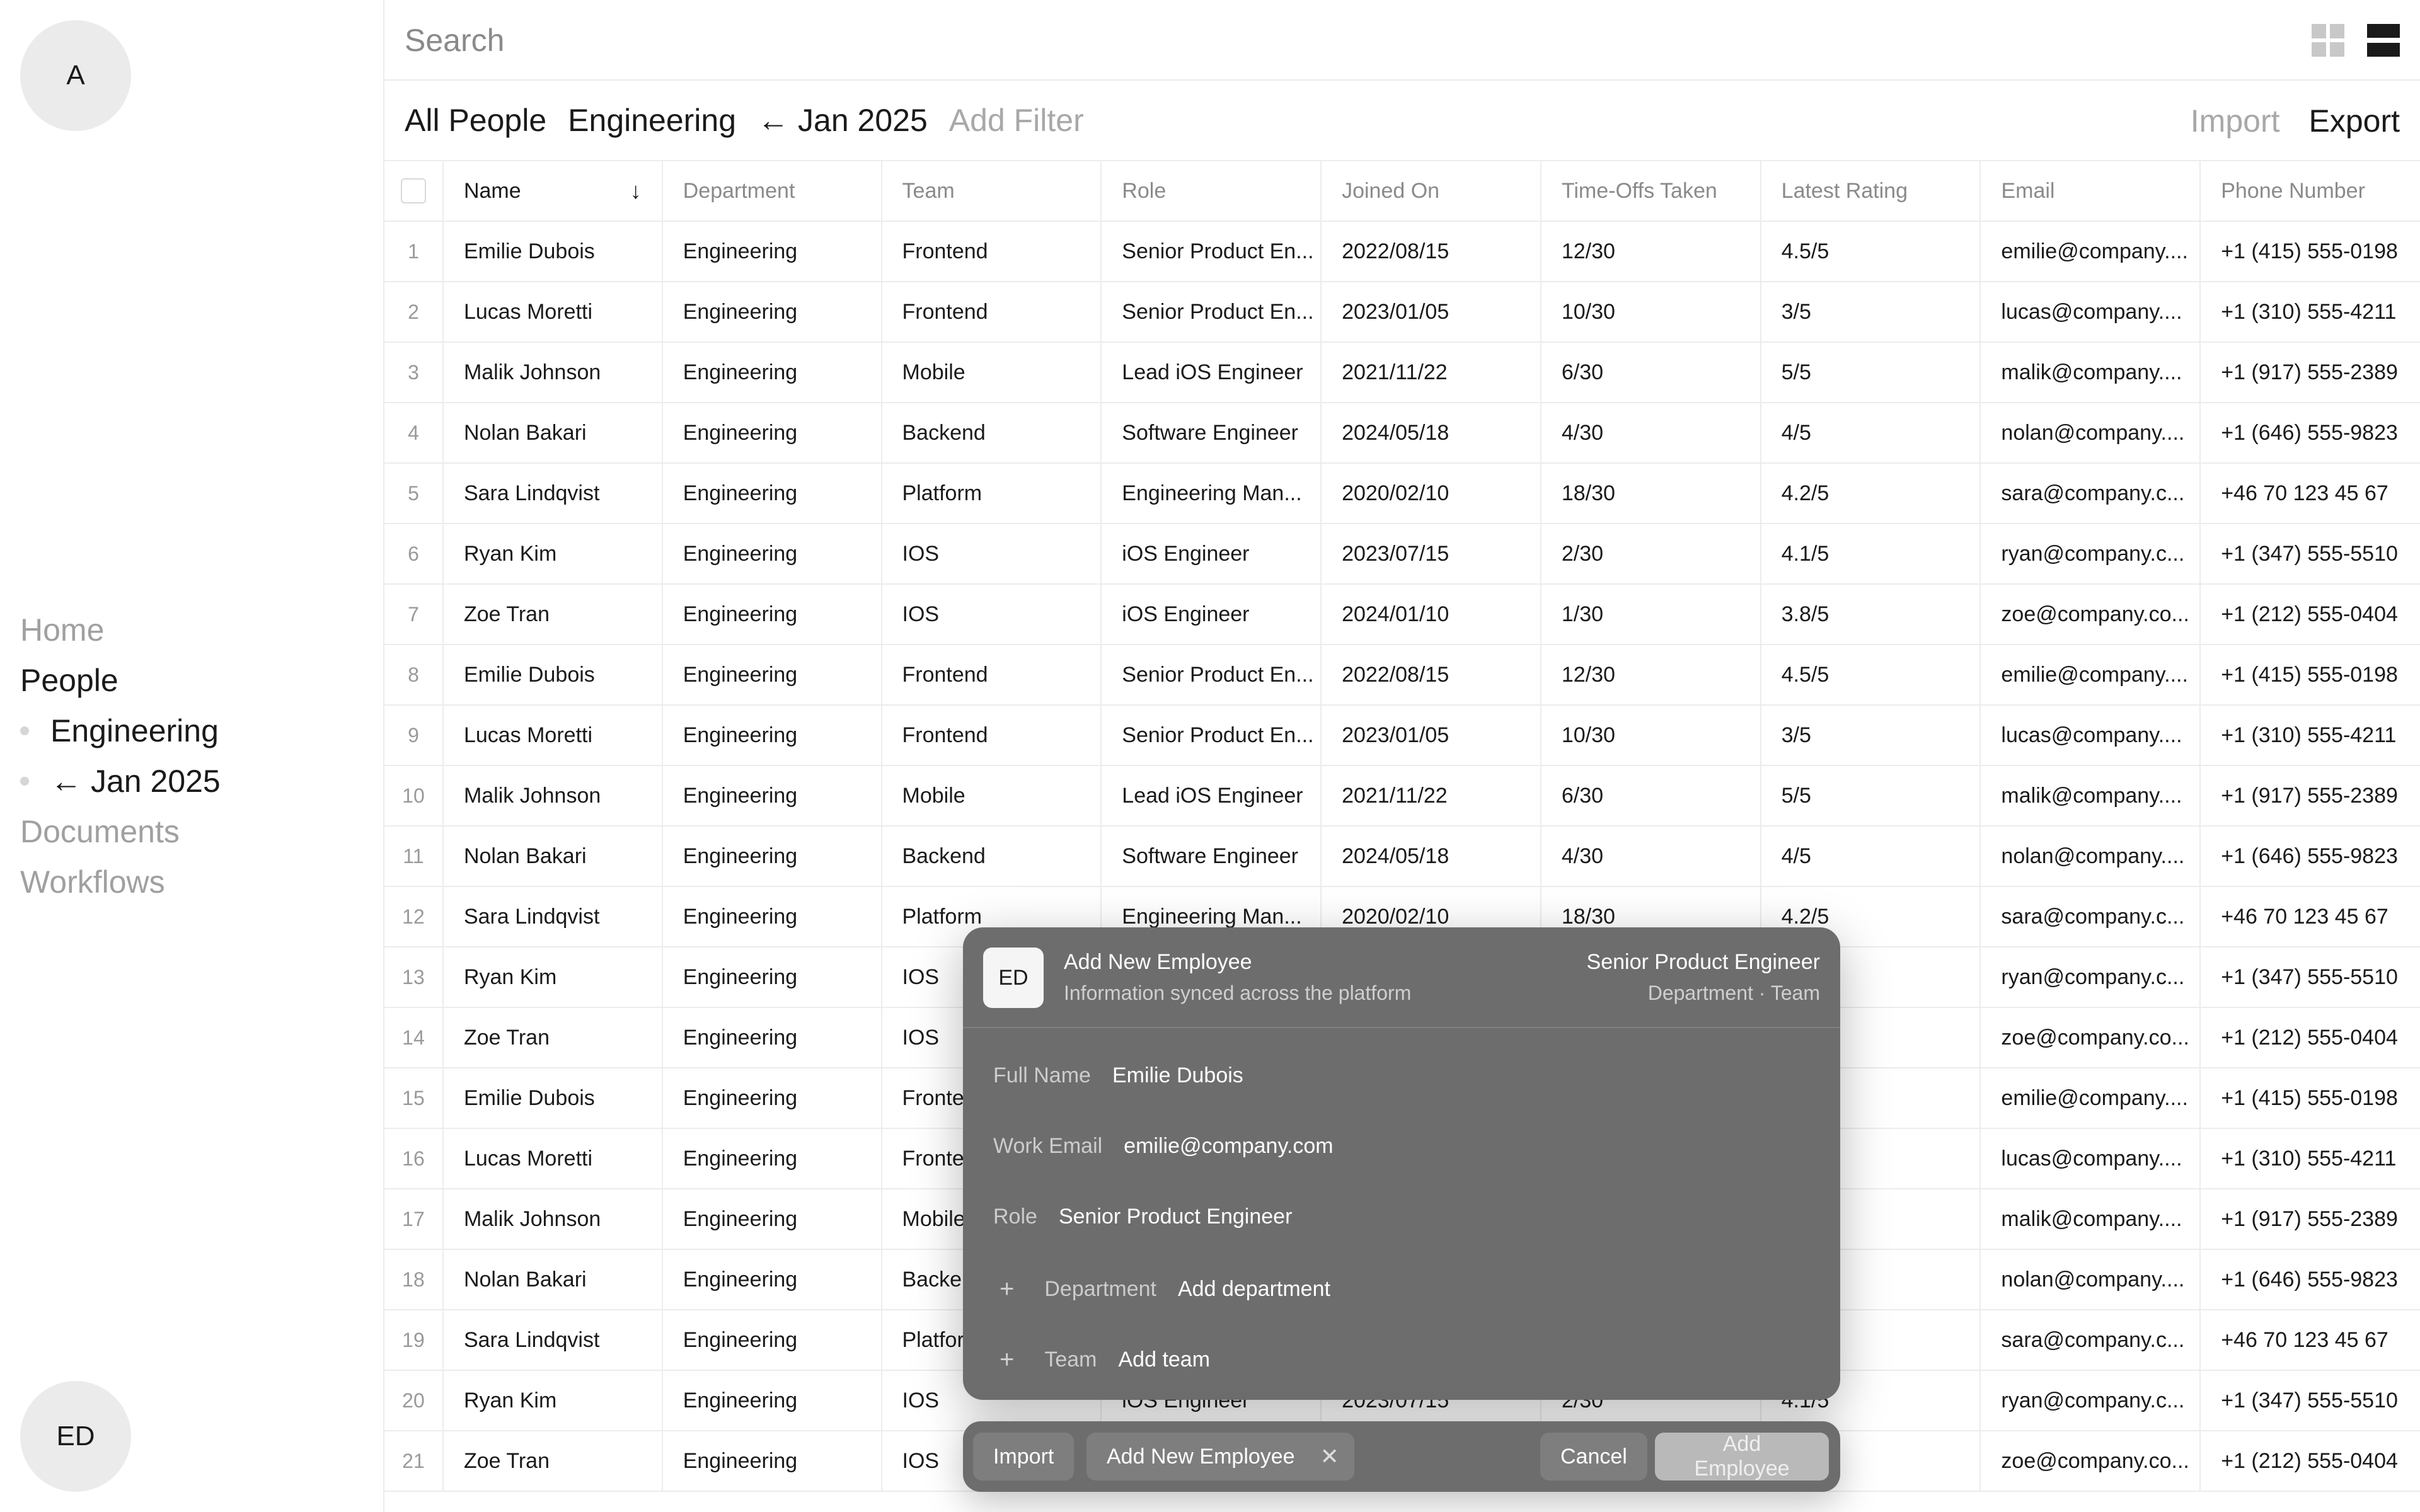 The height and width of the screenshot is (1512, 2420). What do you see at coordinates (1651, 191) in the screenshot?
I see `column-header-time-offs: Time-Offs Taken` at bounding box center [1651, 191].